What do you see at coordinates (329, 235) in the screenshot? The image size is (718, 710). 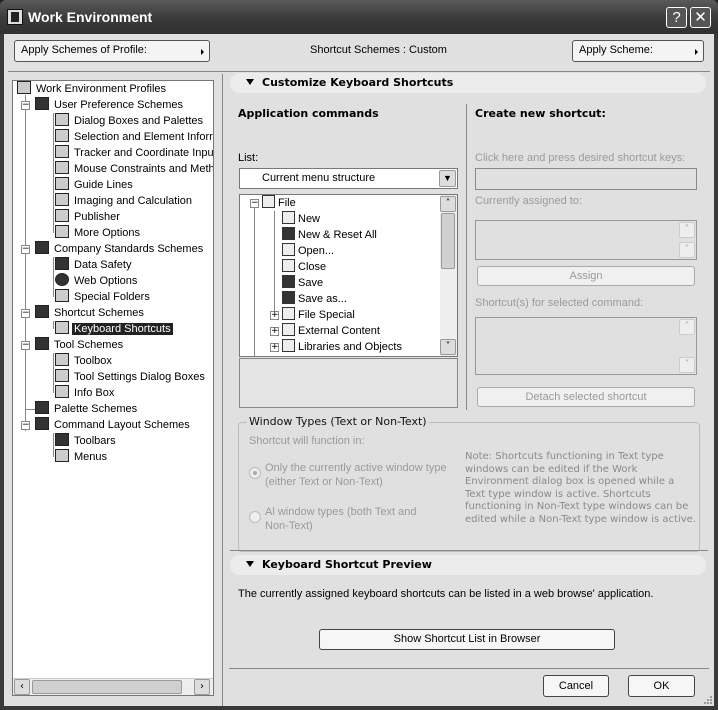 I see `command-item: New & Reset All` at bounding box center [329, 235].